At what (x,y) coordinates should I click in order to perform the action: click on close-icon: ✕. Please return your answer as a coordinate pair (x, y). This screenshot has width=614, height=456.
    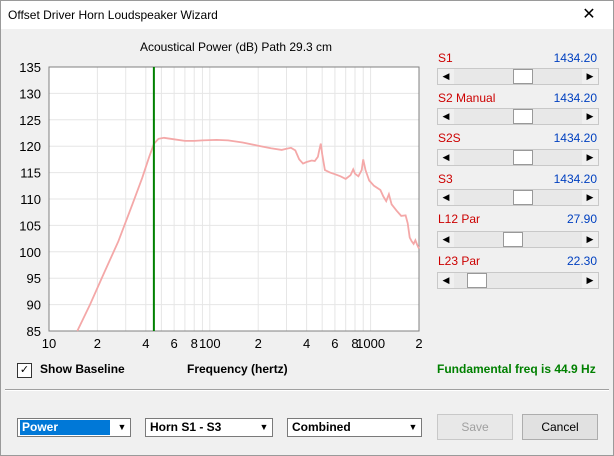
    Looking at the image, I should click on (589, 15).